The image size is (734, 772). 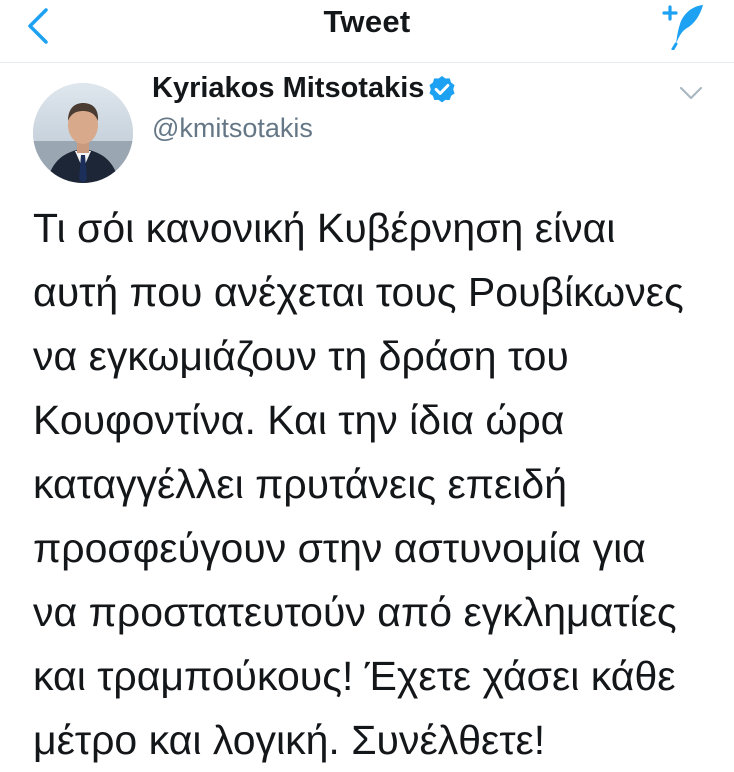 I want to click on tweet-text-line: μέτρο και λογική. Συνέλθετε!, so click(x=289, y=740).